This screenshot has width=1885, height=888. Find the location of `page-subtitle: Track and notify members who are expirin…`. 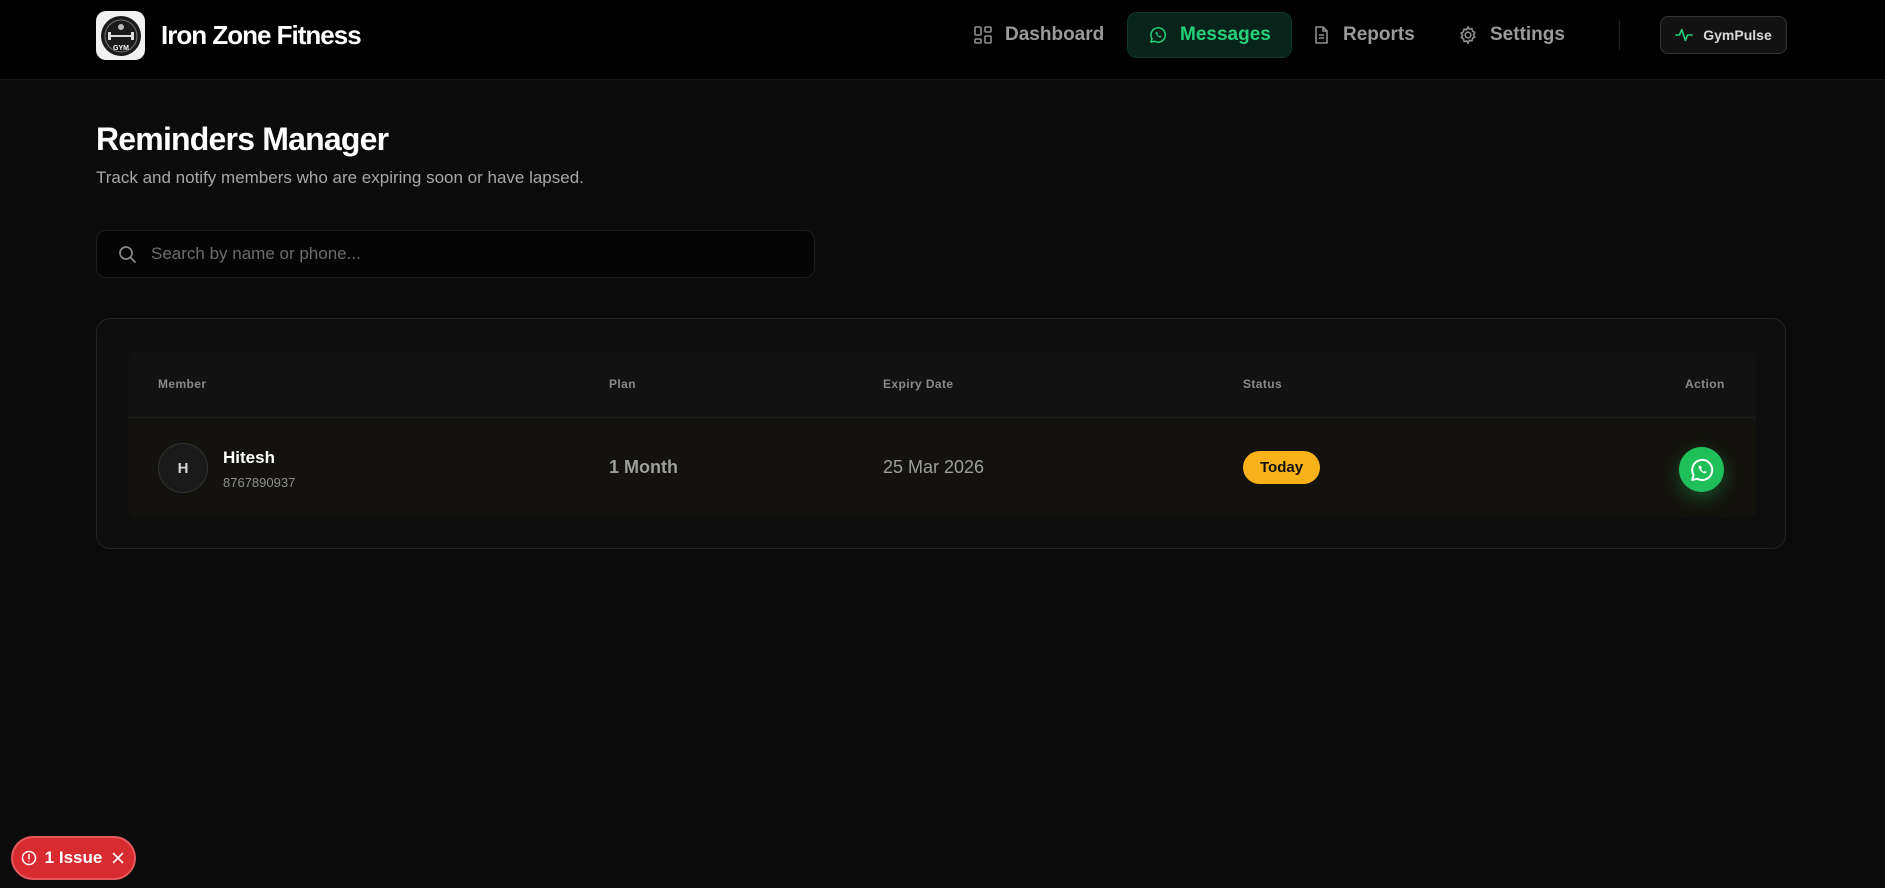

page-subtitle: Track and notify members who are expirin… is located at coordinates (340, 177).